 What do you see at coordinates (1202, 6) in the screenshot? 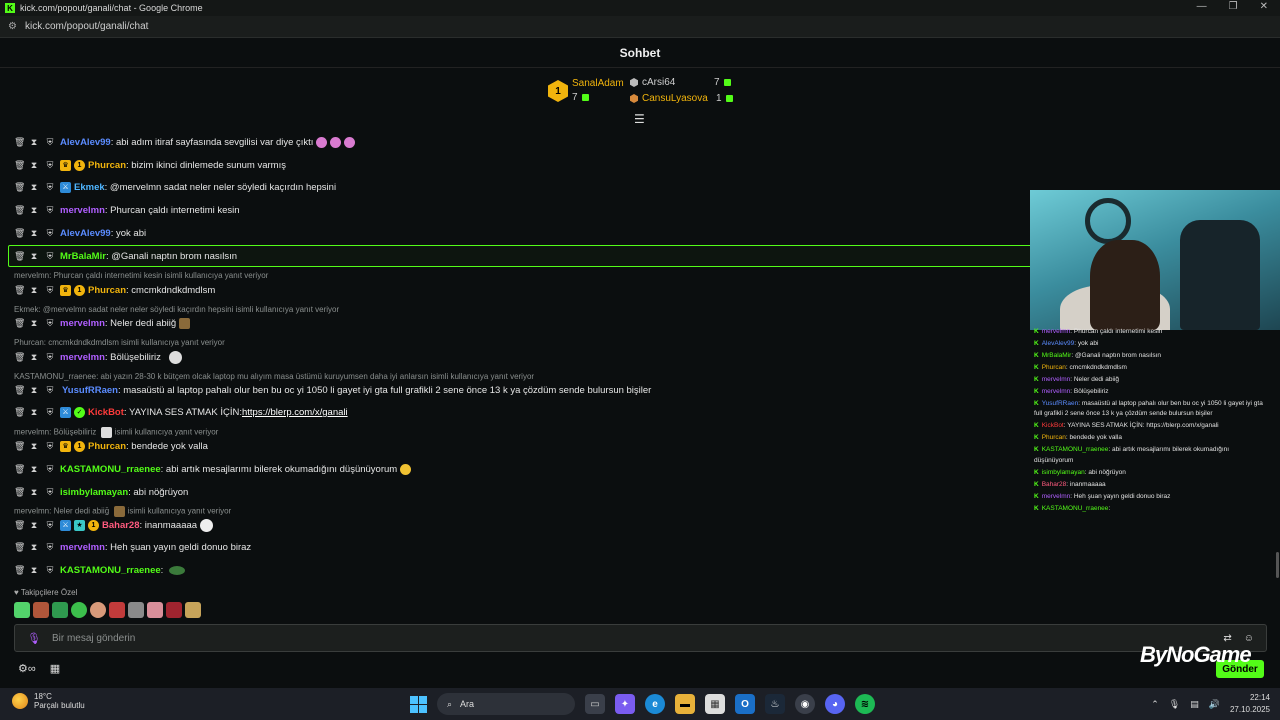
I see `minimize-button: —` at bounding box center [1202, 6].